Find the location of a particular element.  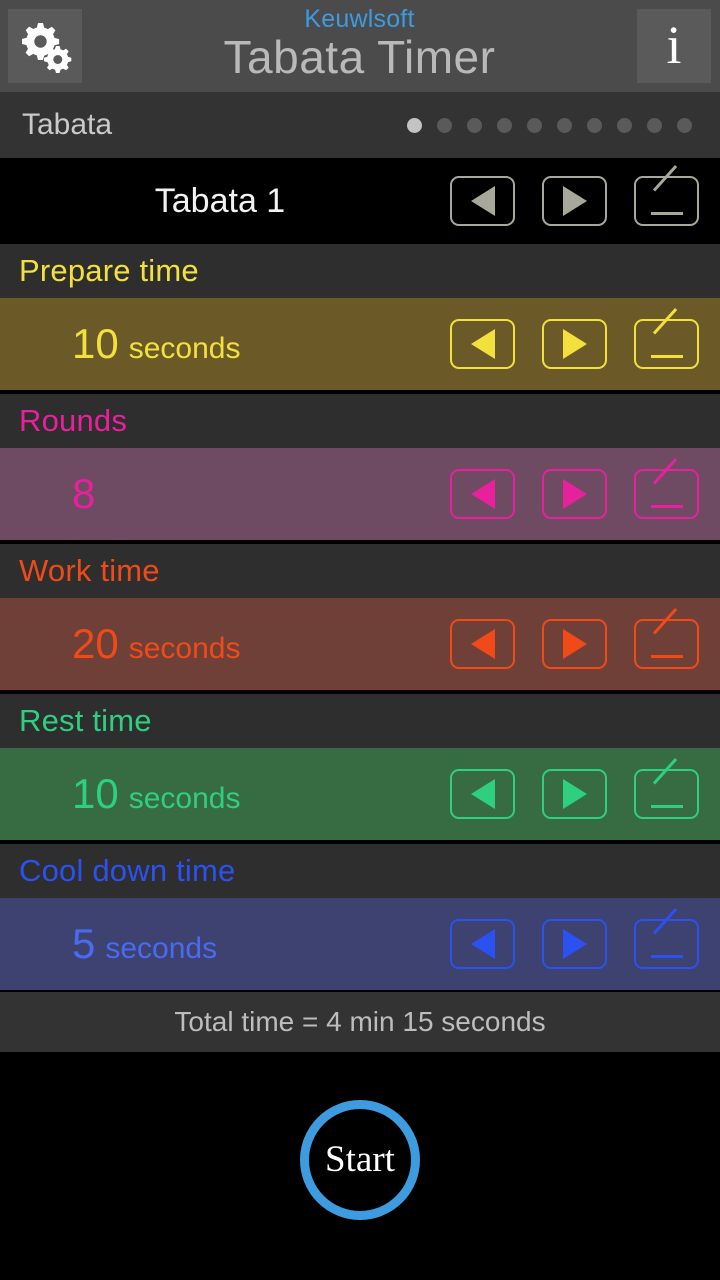

edit-work-time is located at coordinates (666, 638).